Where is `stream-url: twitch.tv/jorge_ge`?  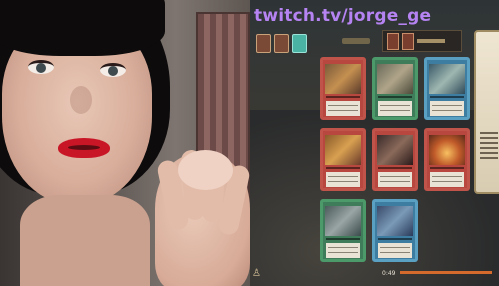 stream-url: twitch.tv/jorge_ge is located at coordinates (343, 16).